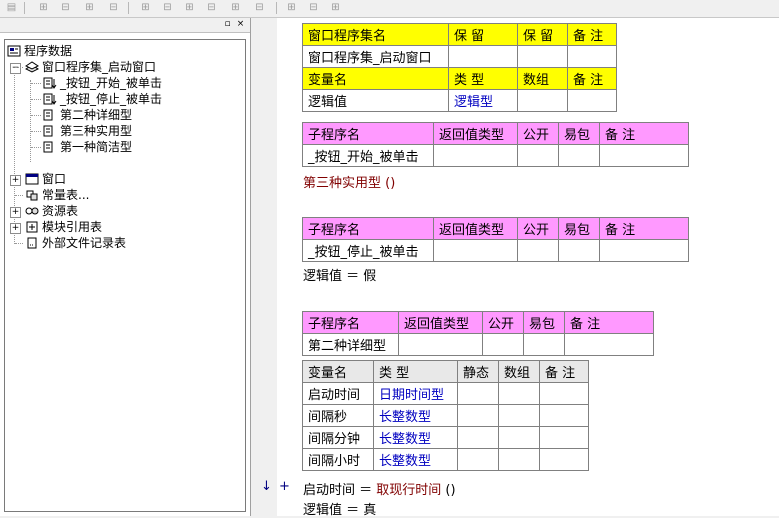 The width and height of the screenshot is (779, 518). I want to click on toolbar-button-7: ⊟, so click(167, 8).